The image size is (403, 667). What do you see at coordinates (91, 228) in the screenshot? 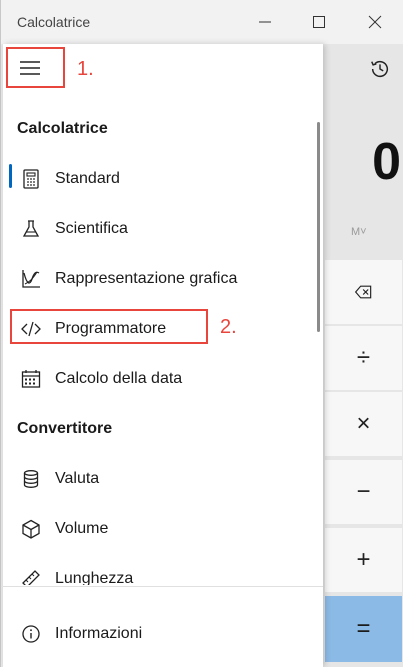
I see `nav-label-scientific: Scientifica` at bounding box center [91, 228].